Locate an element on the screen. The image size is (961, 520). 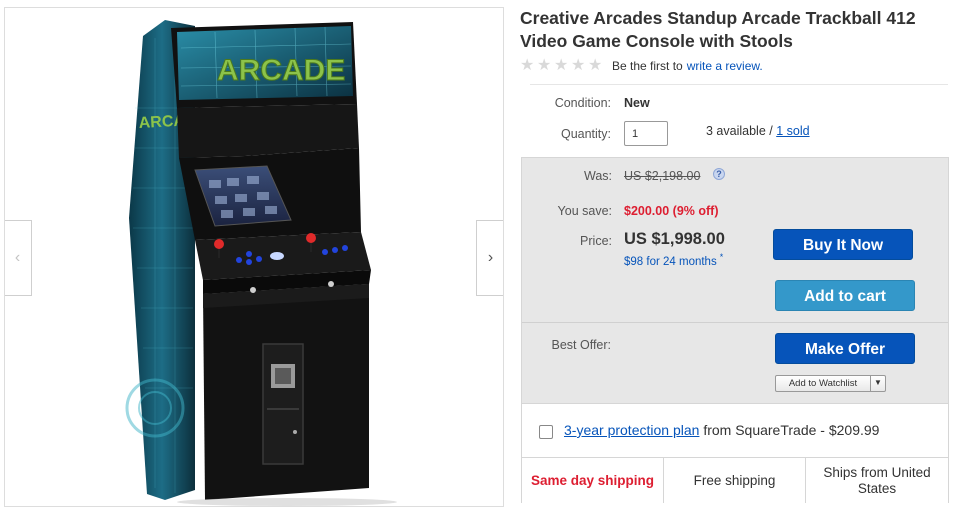
quantity-input is located at coordinates (646, 133).